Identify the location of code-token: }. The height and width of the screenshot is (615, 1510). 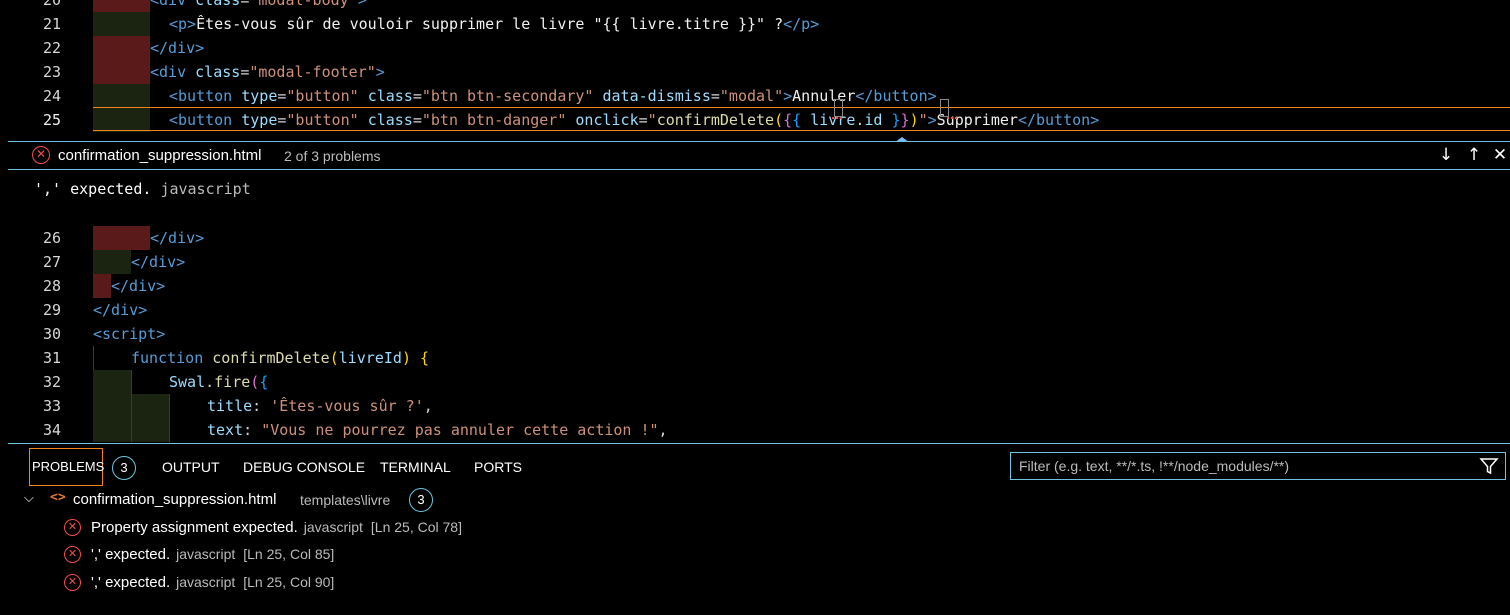
(896, 120).